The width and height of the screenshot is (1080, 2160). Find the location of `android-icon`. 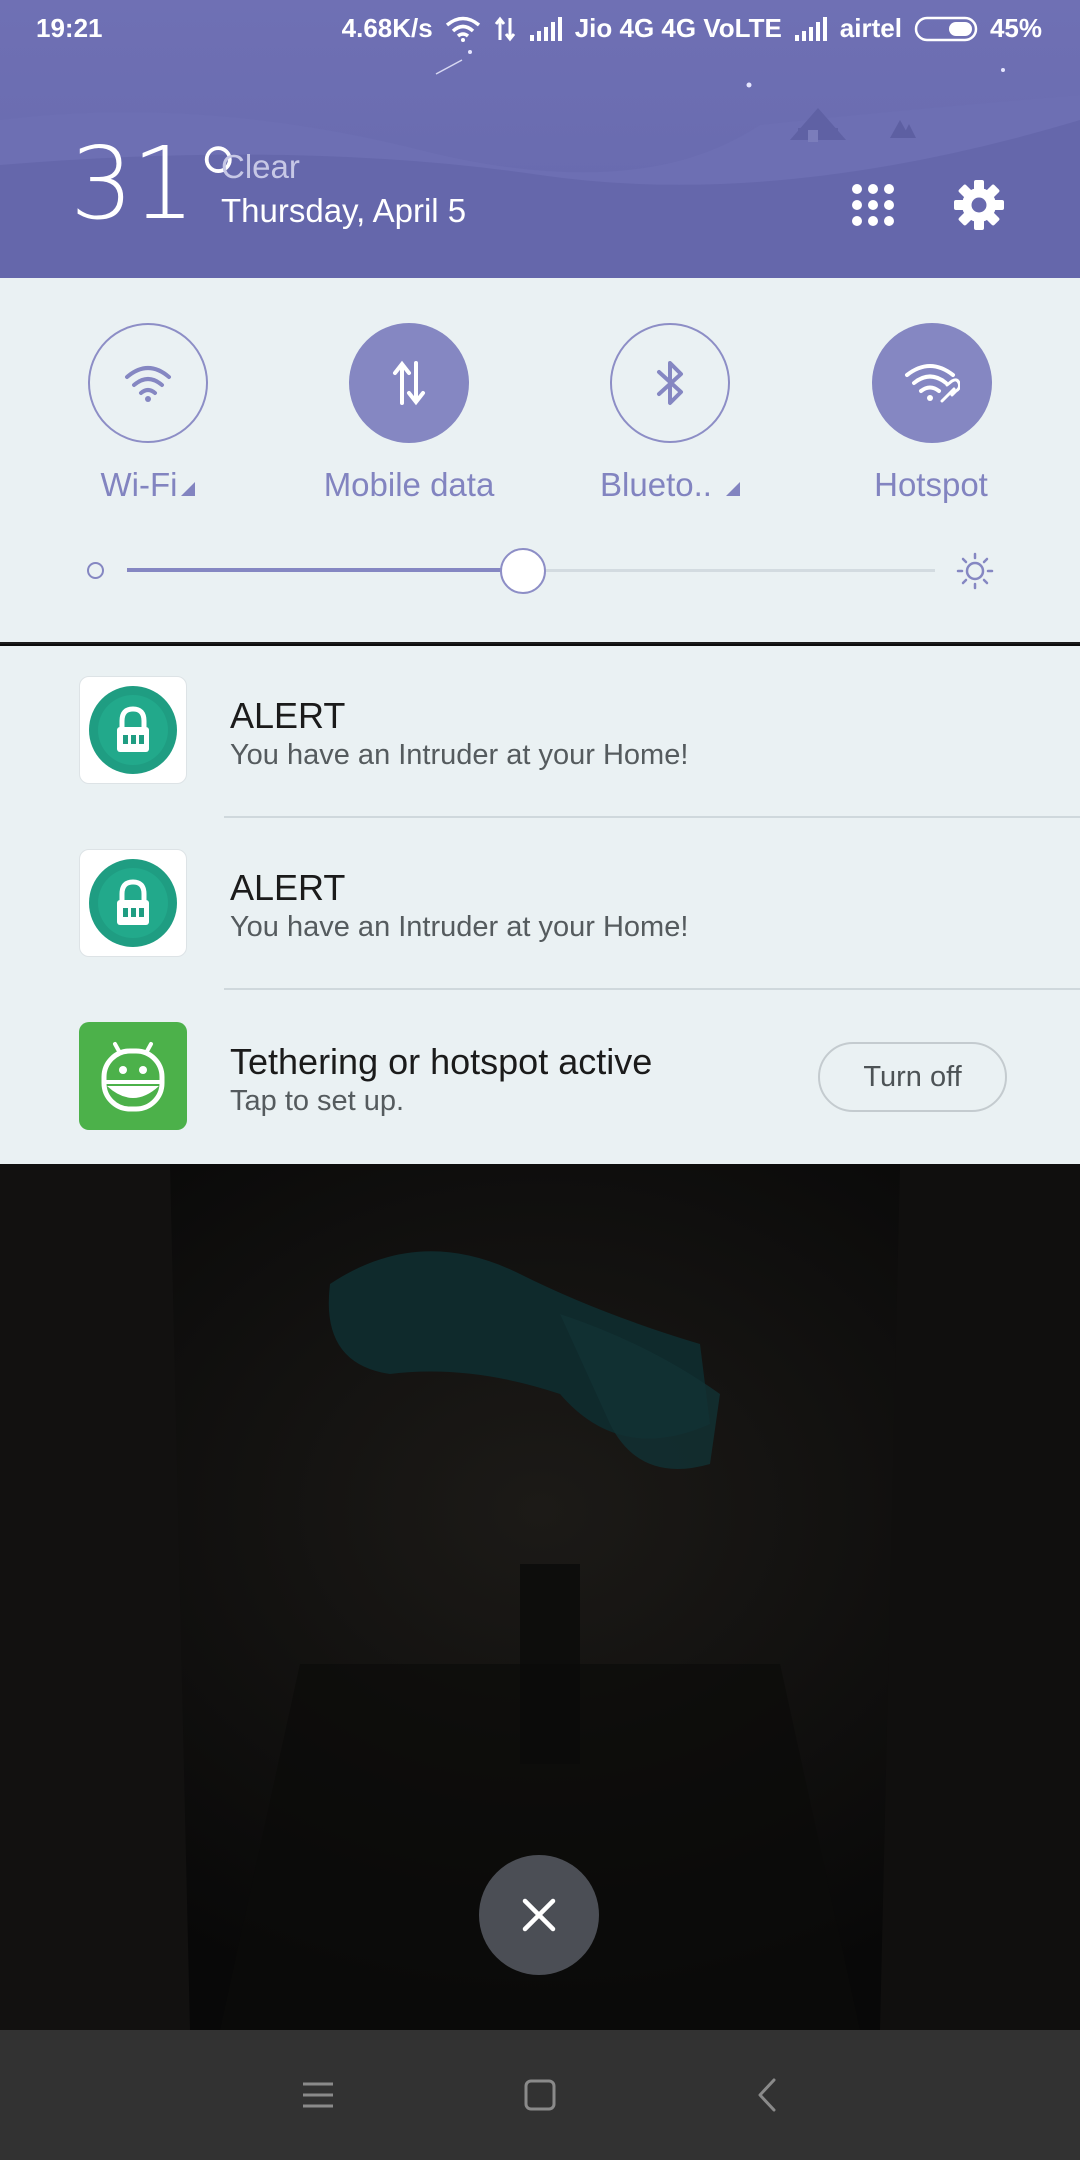

android-icon is located at coordinates (133, 1077).